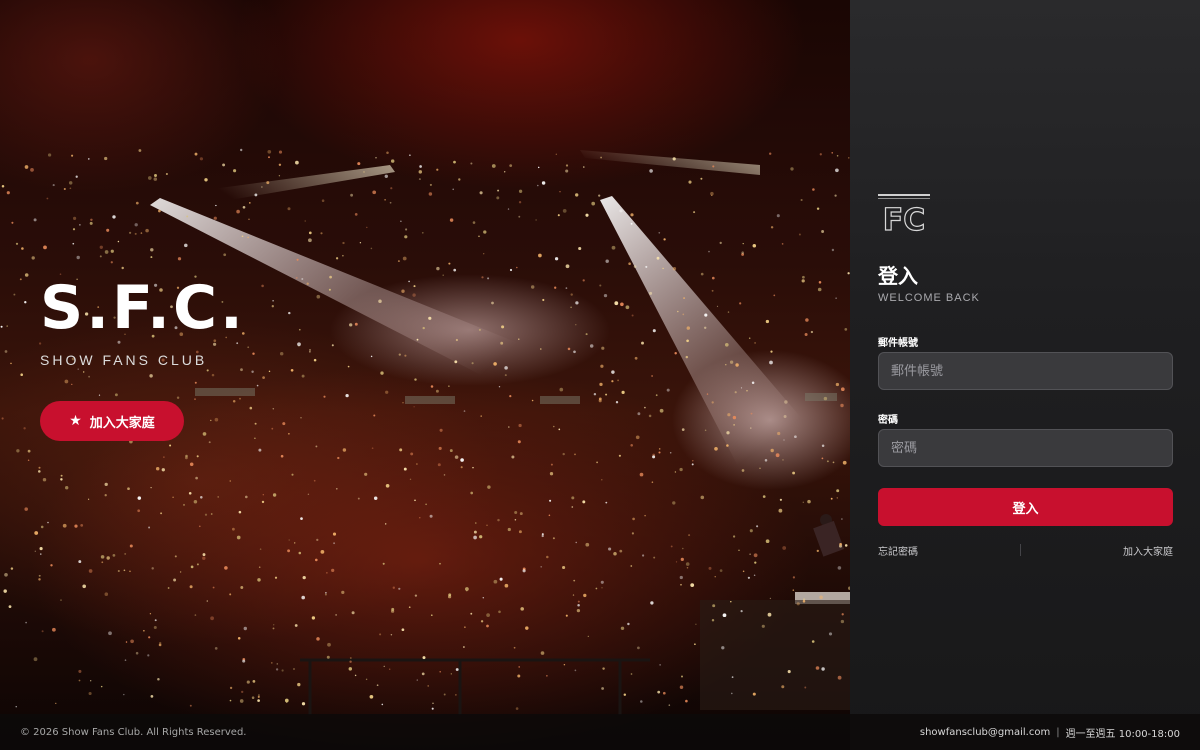  Describe the element at coordinates (75, 421) in the screenshot. I see `star-icon: ★` at that location.